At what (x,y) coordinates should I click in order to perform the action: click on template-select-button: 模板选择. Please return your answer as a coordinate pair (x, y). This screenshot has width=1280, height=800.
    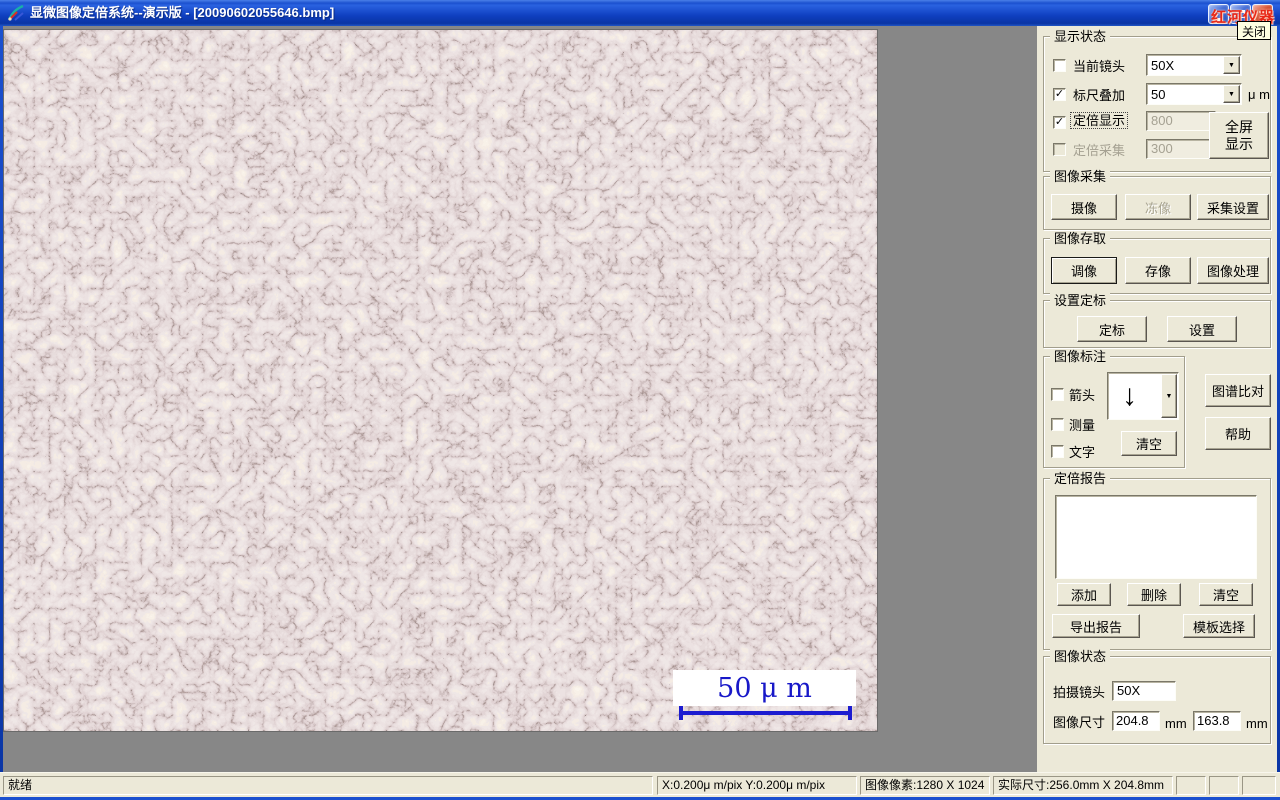
    Looking at the image, I should click on (1219, 626).